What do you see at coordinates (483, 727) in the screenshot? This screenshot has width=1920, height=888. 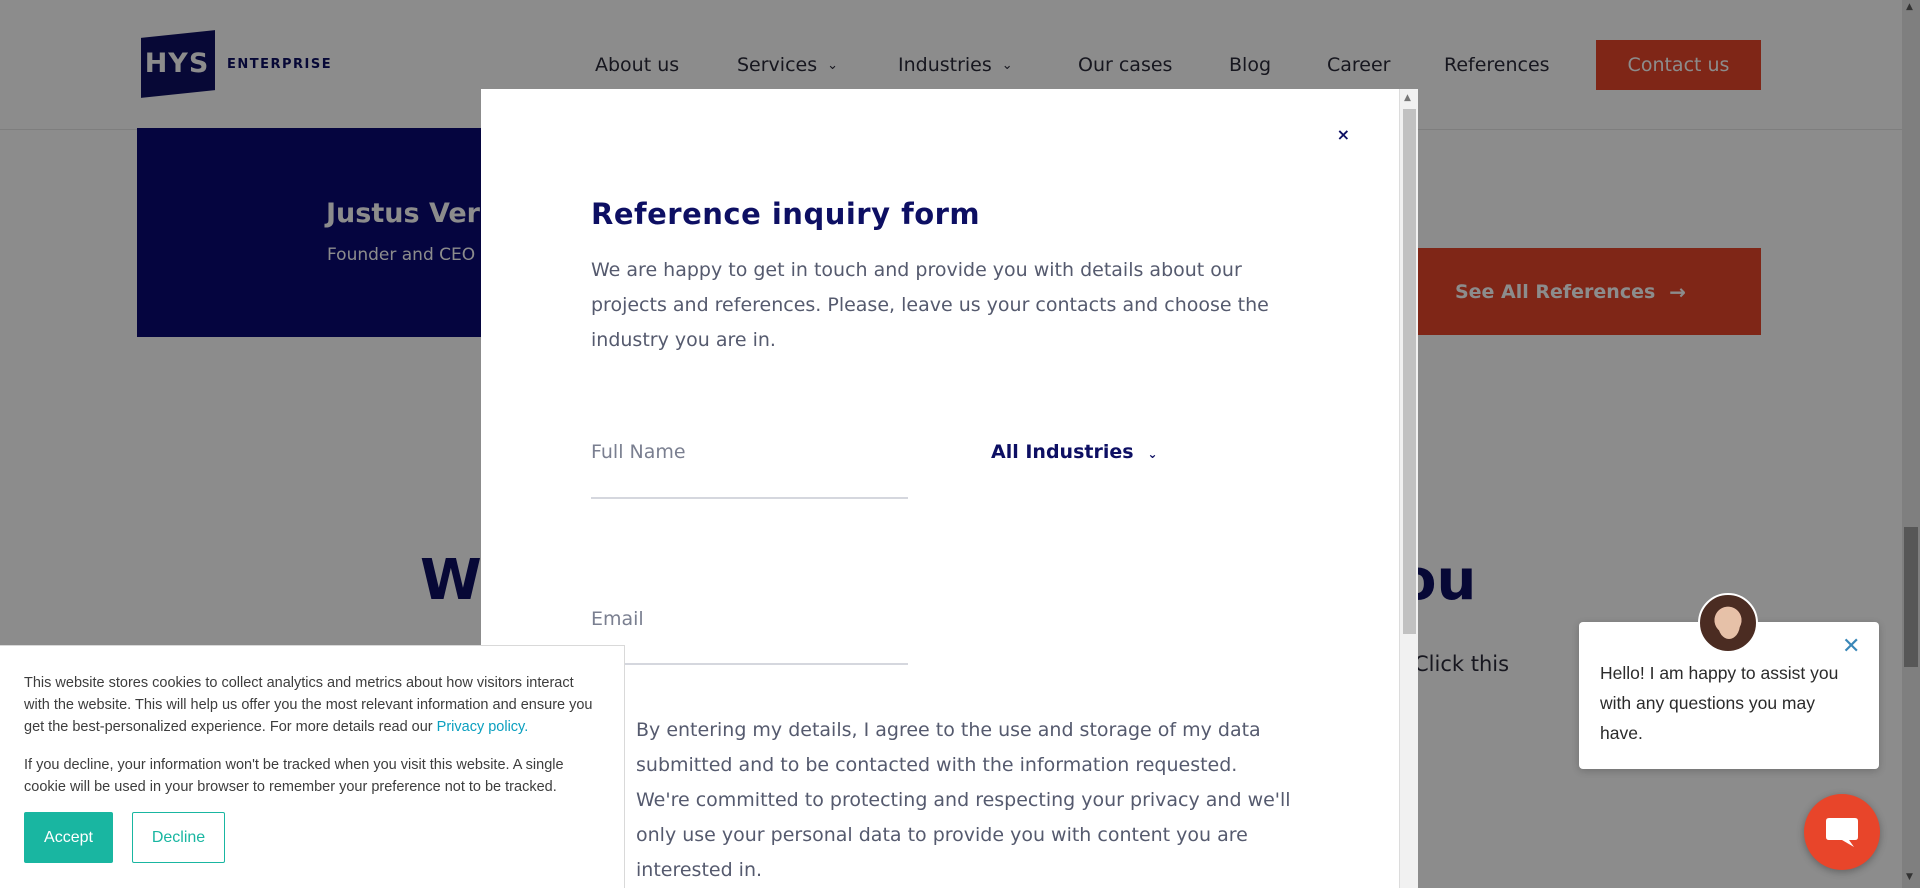 I see `privacy-policy-link: Privacy policy.` at bounding box center [483, 727].